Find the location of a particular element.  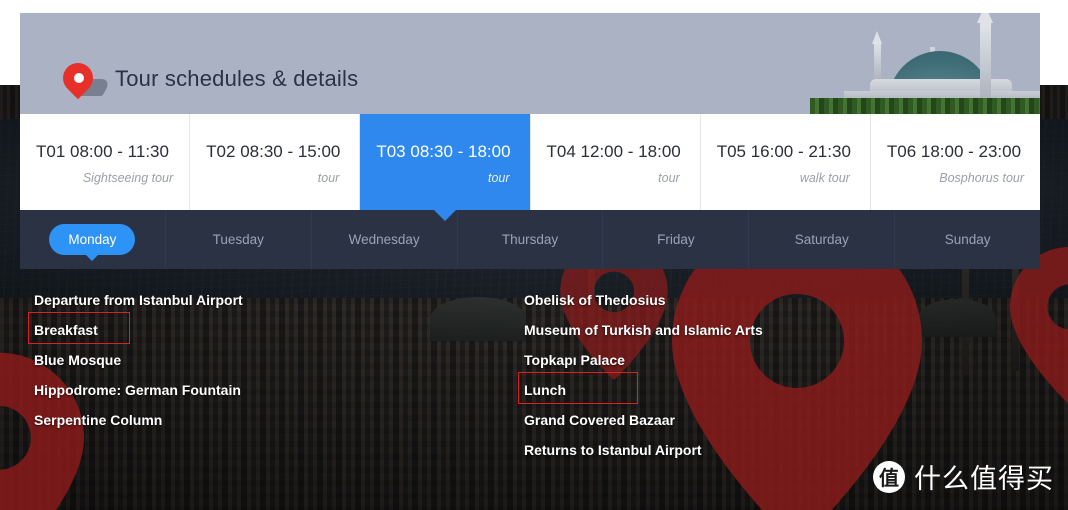

itinerary-item-label: Returns to Istanbul Airport is located at coordinates (613, 450).